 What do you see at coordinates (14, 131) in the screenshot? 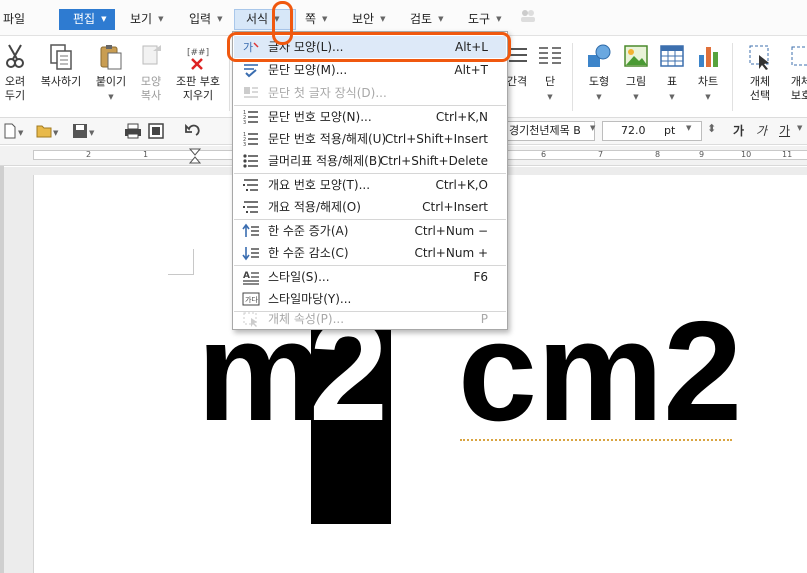
I see `new-document-icon: ▼` at bounding box center [14, 131].